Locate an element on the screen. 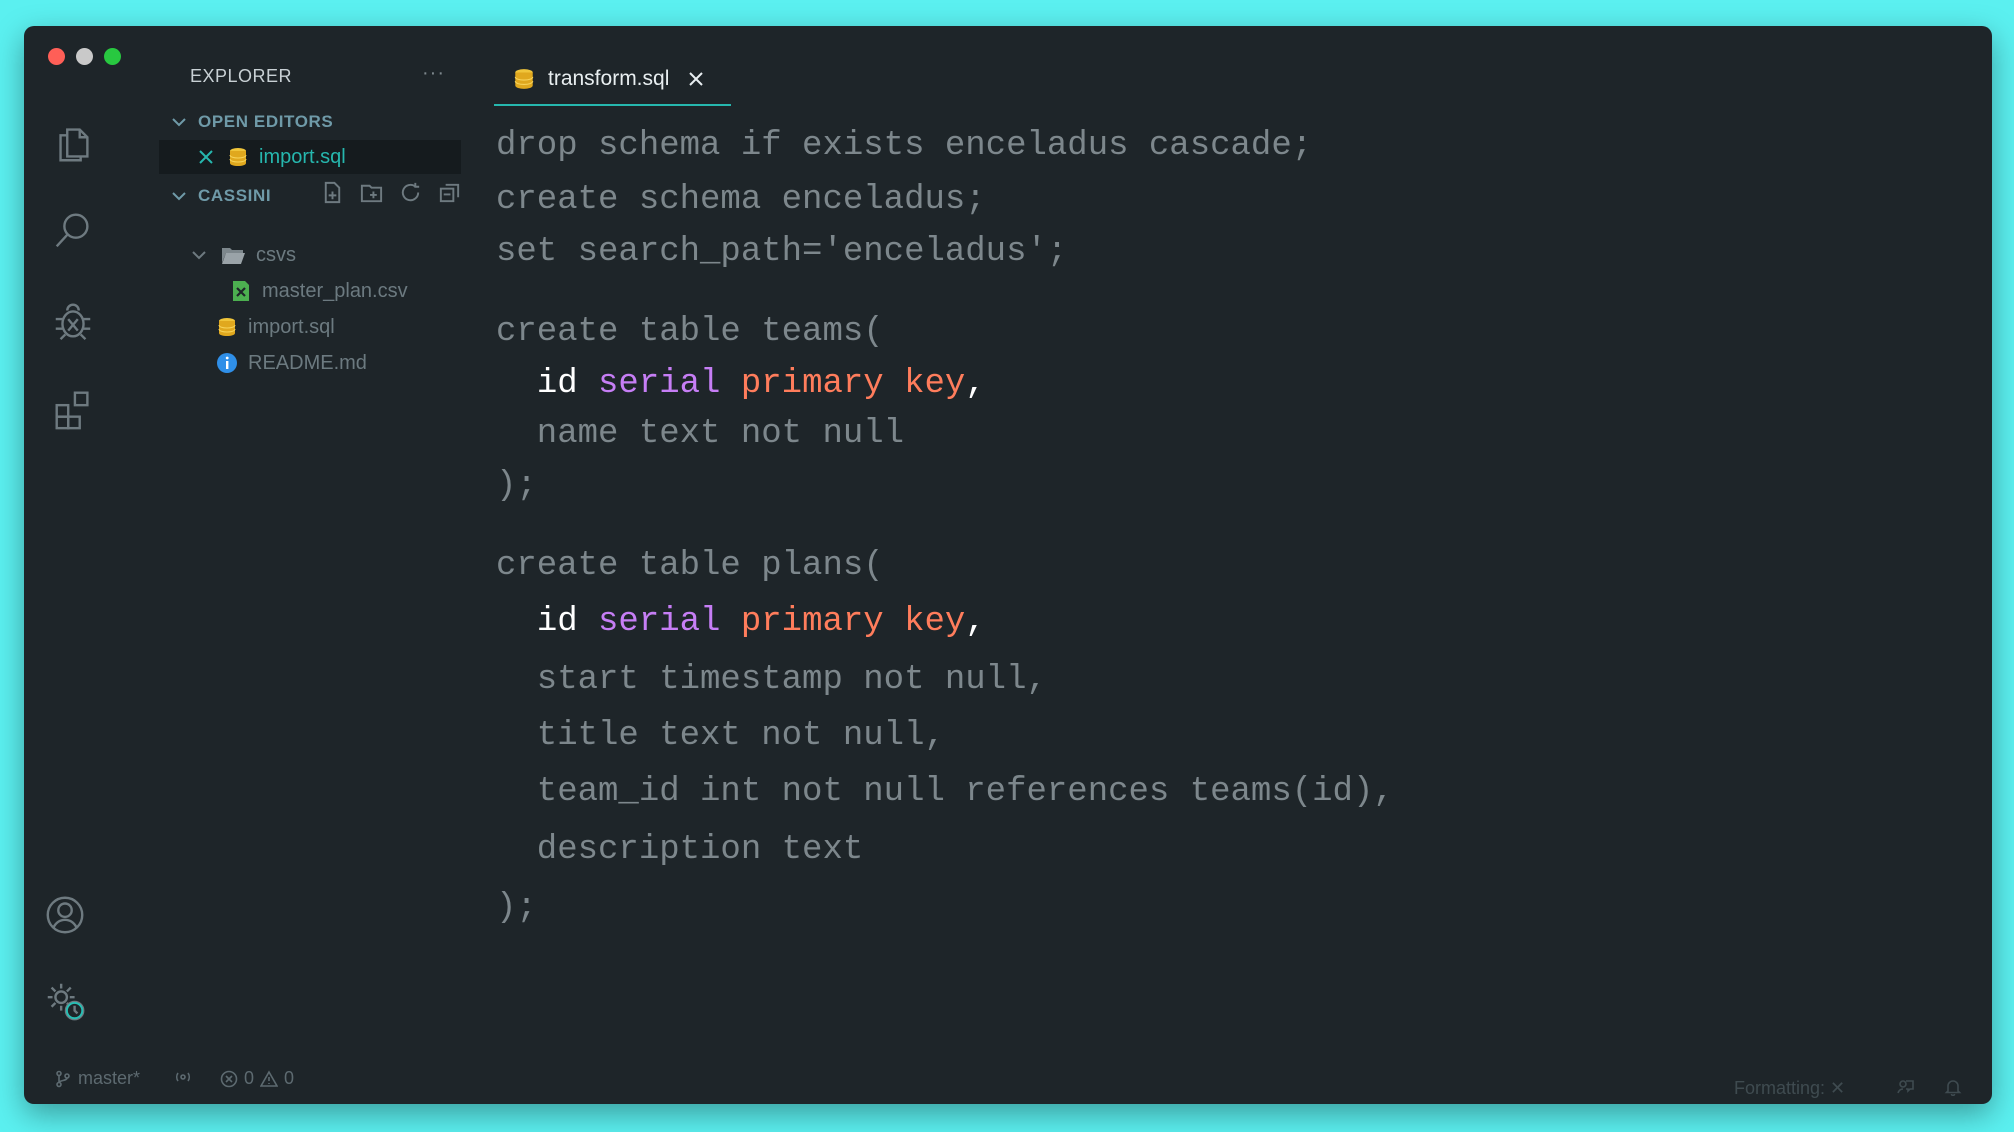 The image size is (2014, 1132). new-folder-icon is located at coordinates (371, 192).